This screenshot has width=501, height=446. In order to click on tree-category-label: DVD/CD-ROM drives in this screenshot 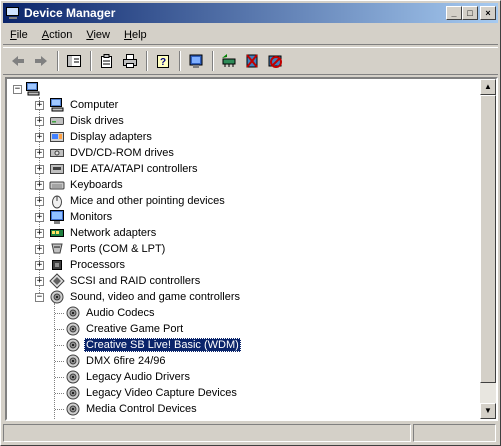, I will do `click(122, 153)`.